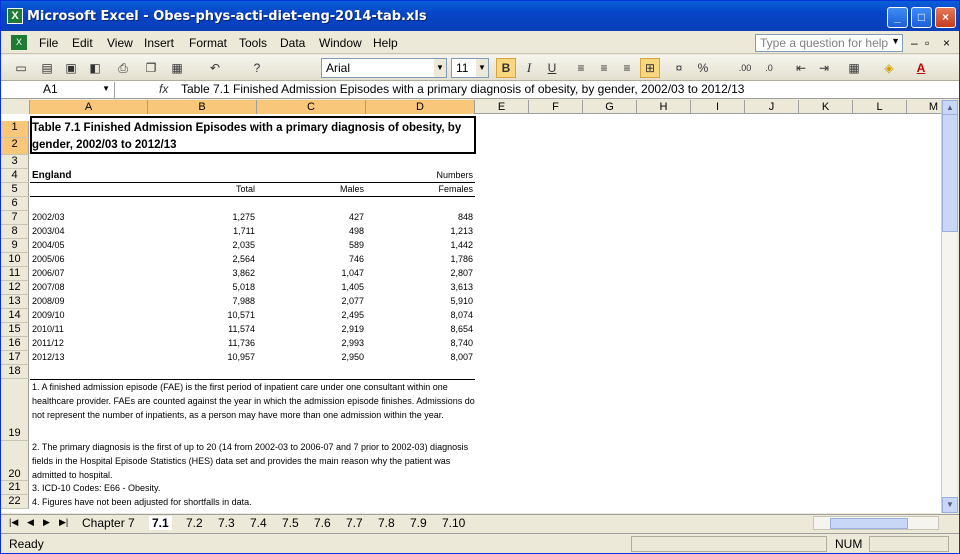 The height and width of the screenshot is (554, 960). I want to click on total-cell: 7,988, so click(203, 301).